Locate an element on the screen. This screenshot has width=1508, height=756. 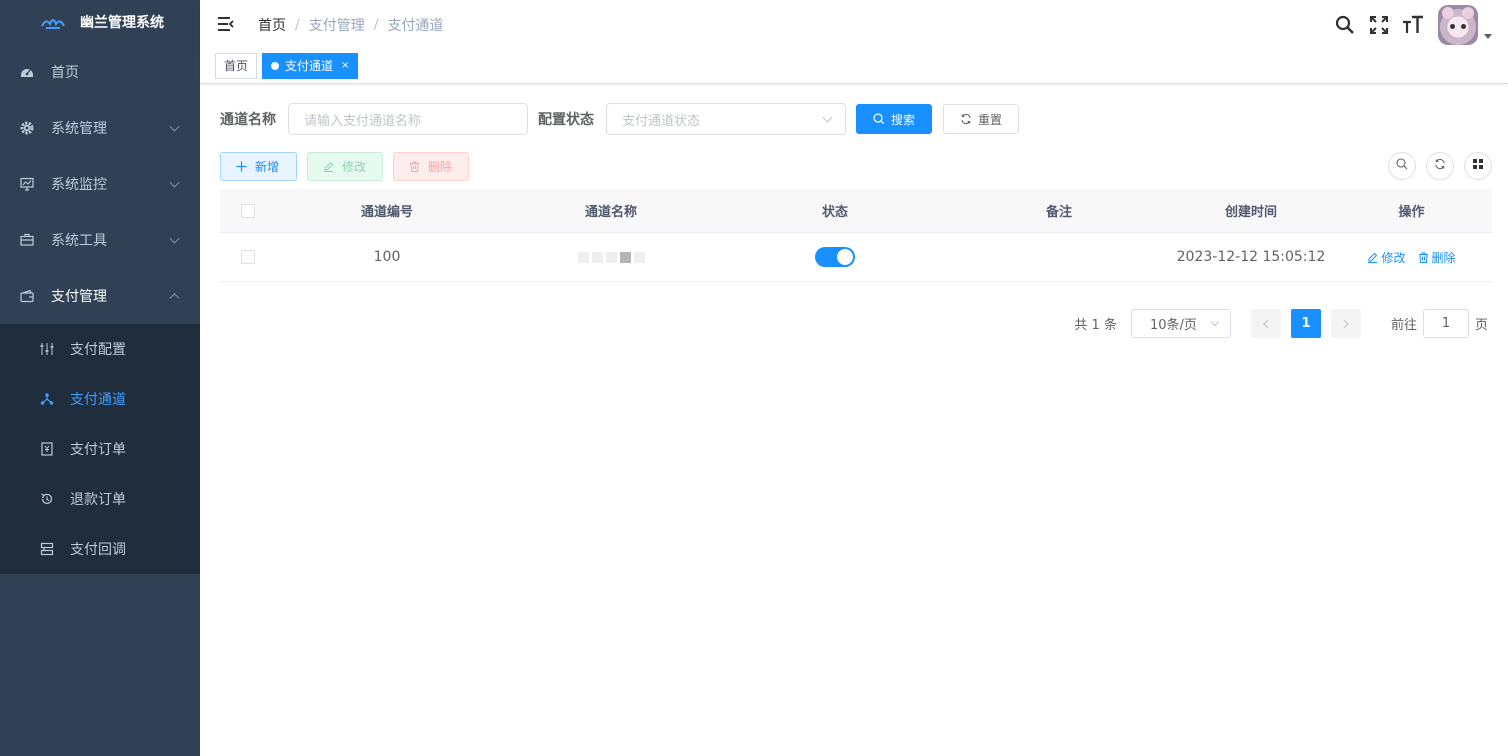
search-form: 通道名称 请输入支付通道名称 配置状态 支付通道状态 搜索 重置 is located at coordinates (619, 119).